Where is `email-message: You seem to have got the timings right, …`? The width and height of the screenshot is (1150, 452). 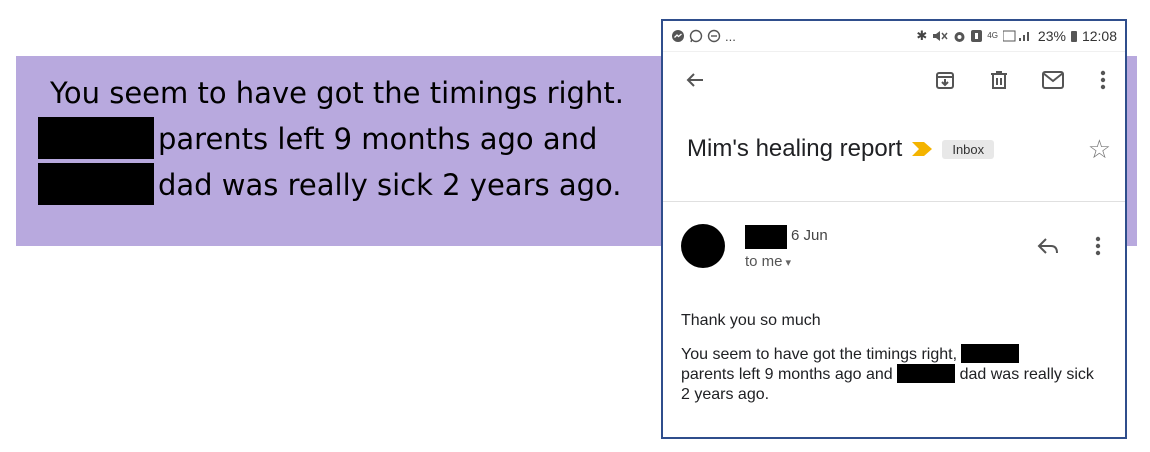
email-message: You seem to have got the timings right, … is located at coordinates (891, 374).